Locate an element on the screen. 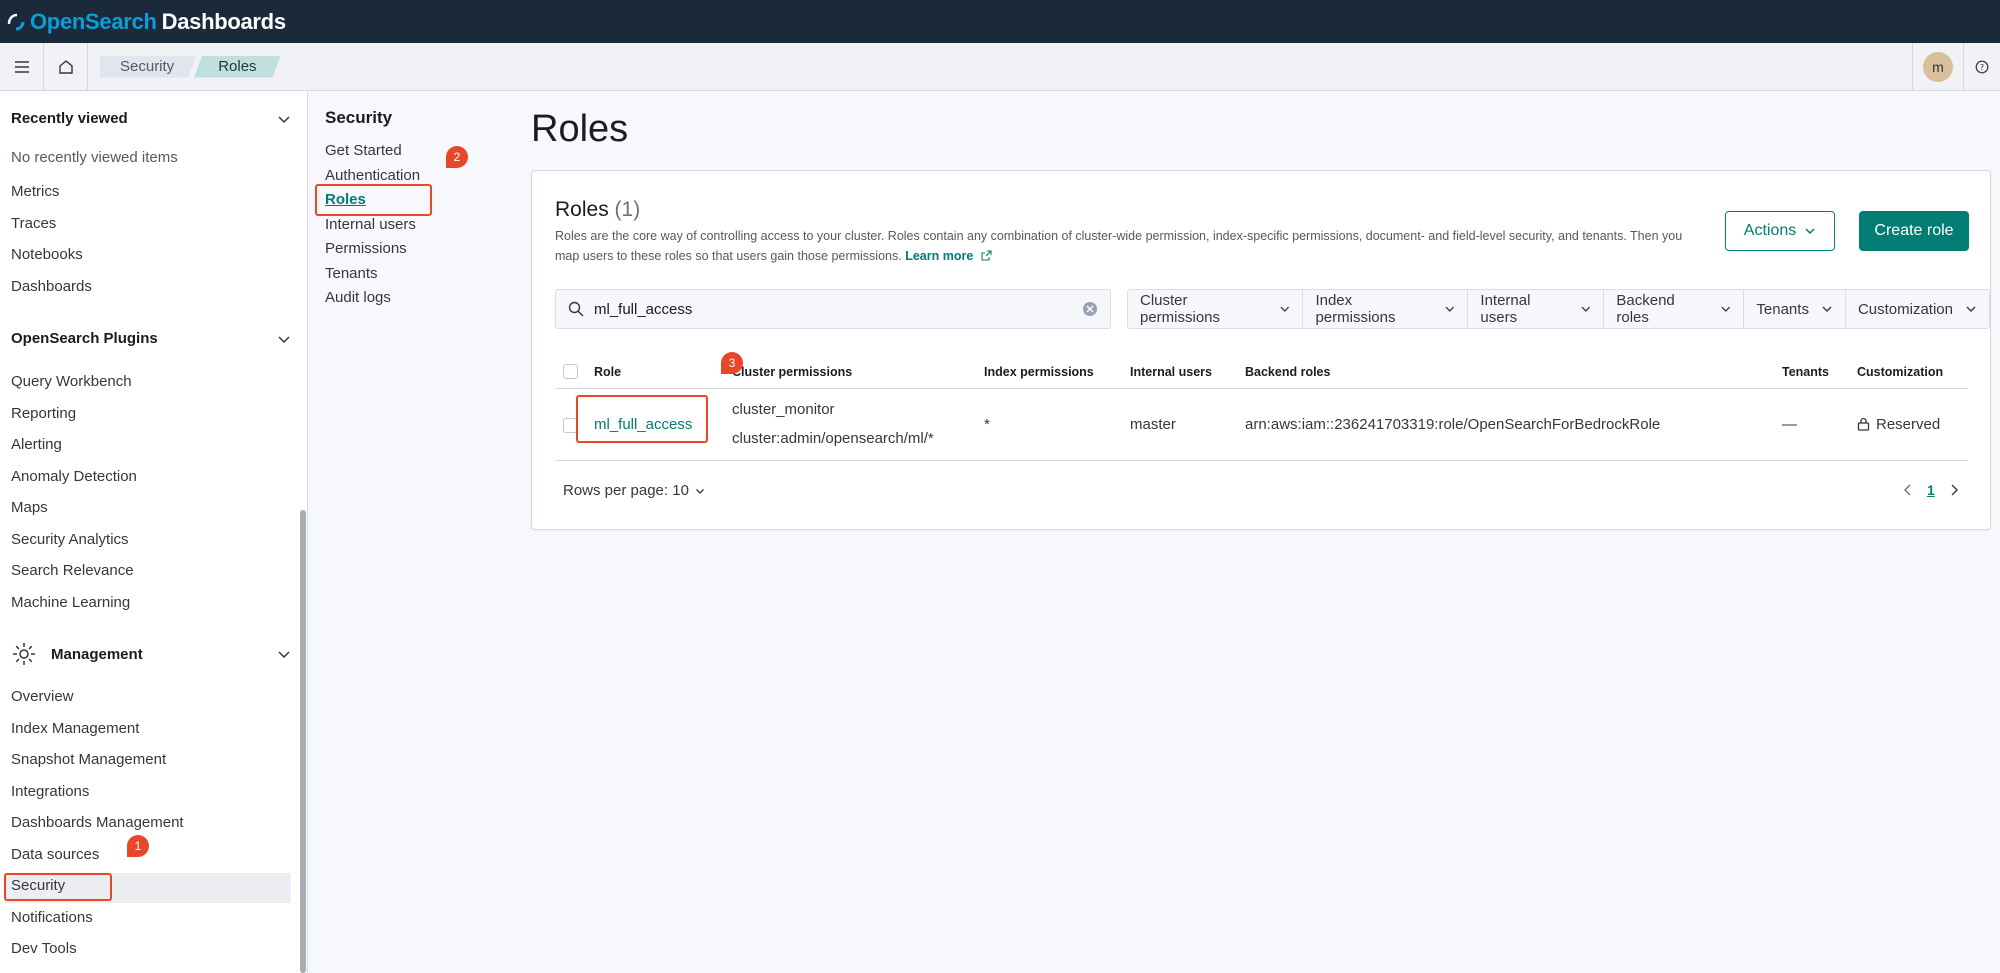  actions-label: Actions is located at coordinates (1770, 230).